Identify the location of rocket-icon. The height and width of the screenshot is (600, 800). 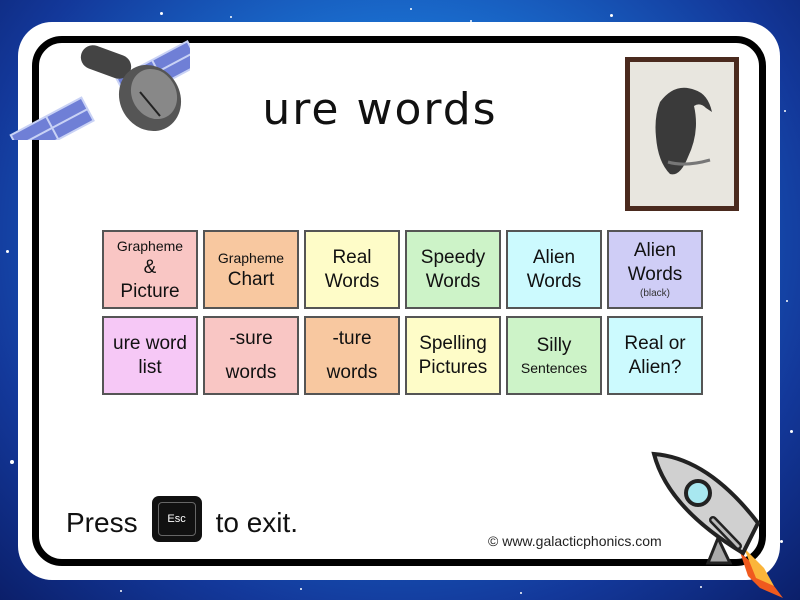
(717, 524).